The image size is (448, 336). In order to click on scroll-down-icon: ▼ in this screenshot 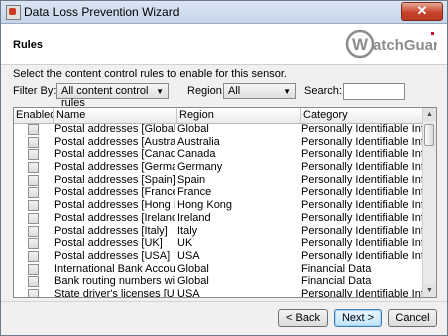, I will do `click(429, 290)`.